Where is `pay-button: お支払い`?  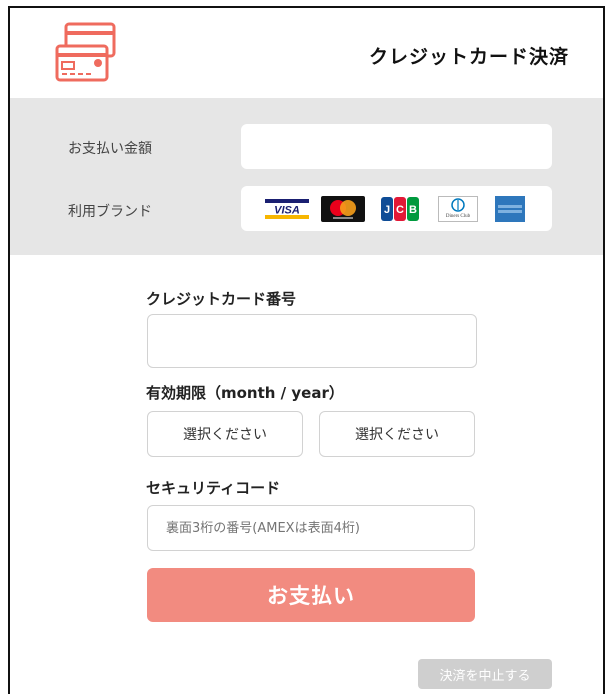 pay-button: お支払い is located at coordinates (311, 595).